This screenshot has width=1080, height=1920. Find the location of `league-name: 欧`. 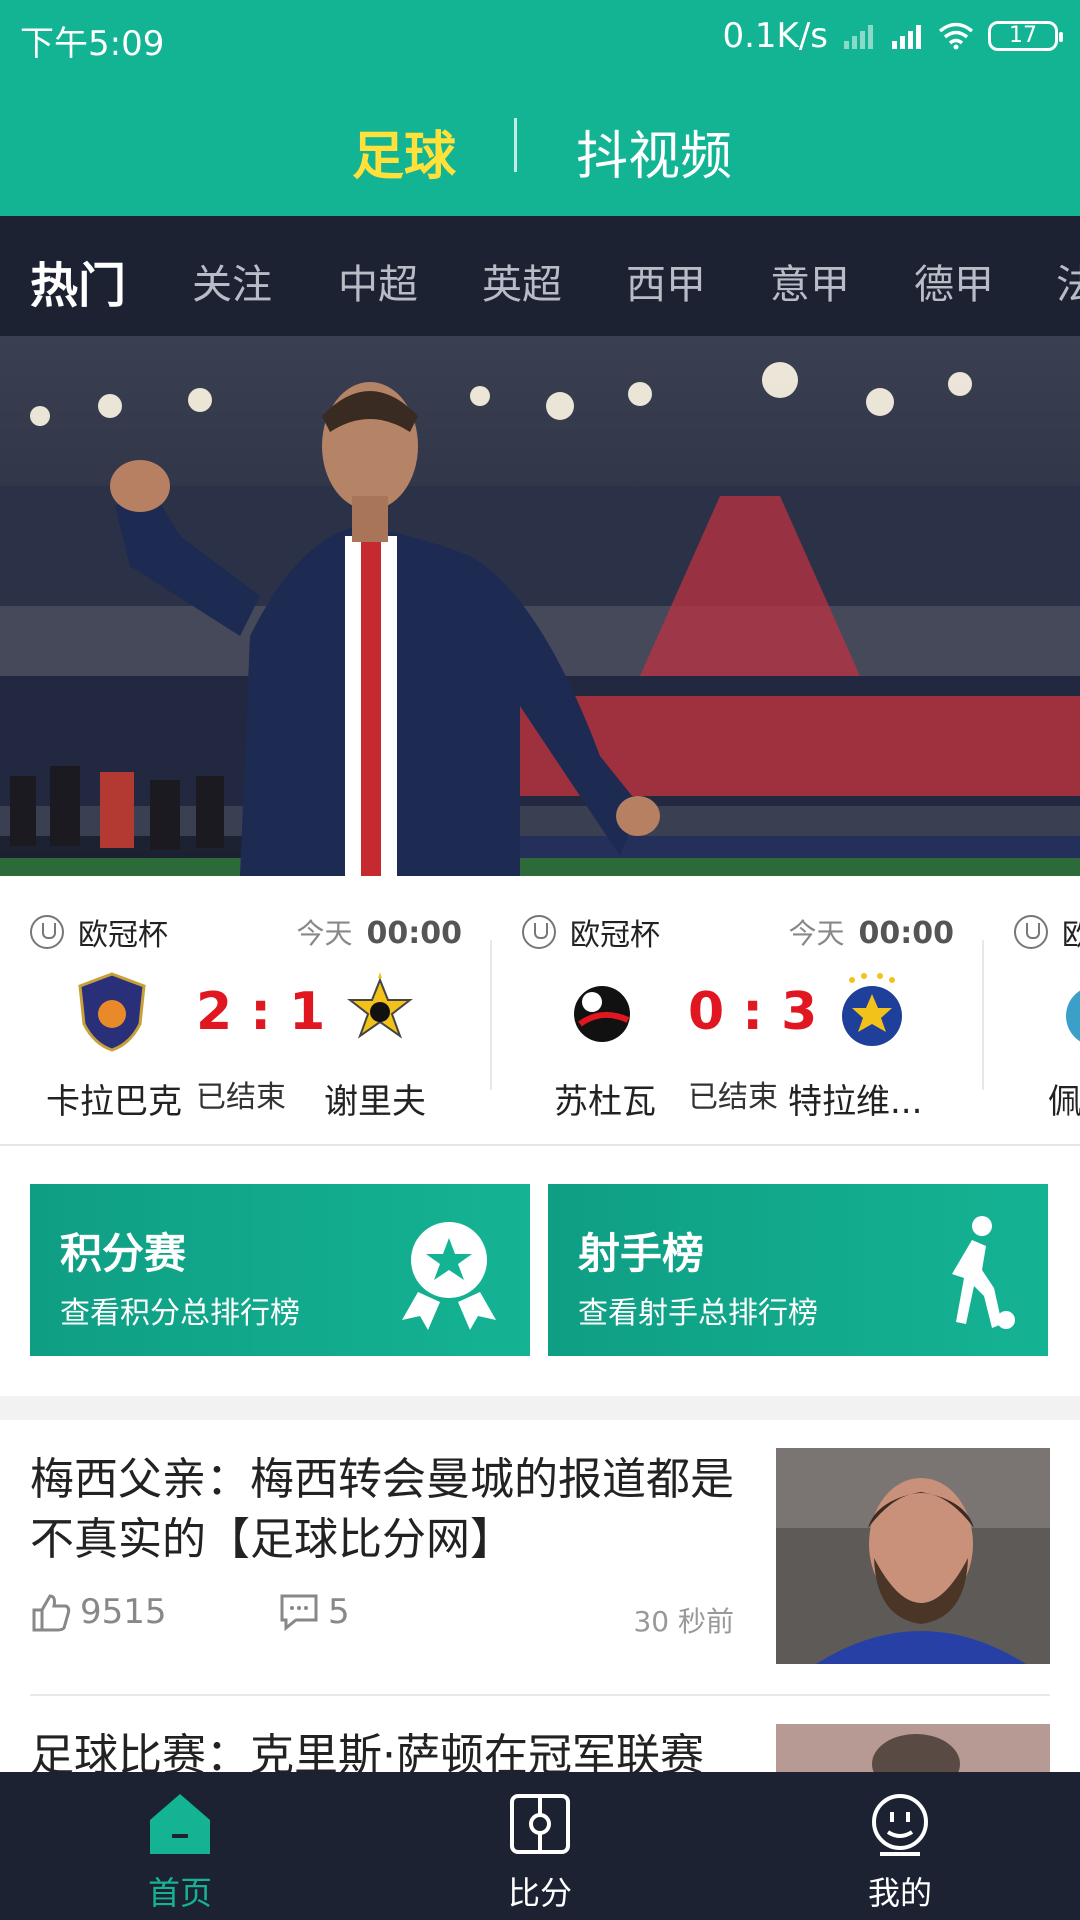

league-name: 欧 is located at coordinates (1071, 932).